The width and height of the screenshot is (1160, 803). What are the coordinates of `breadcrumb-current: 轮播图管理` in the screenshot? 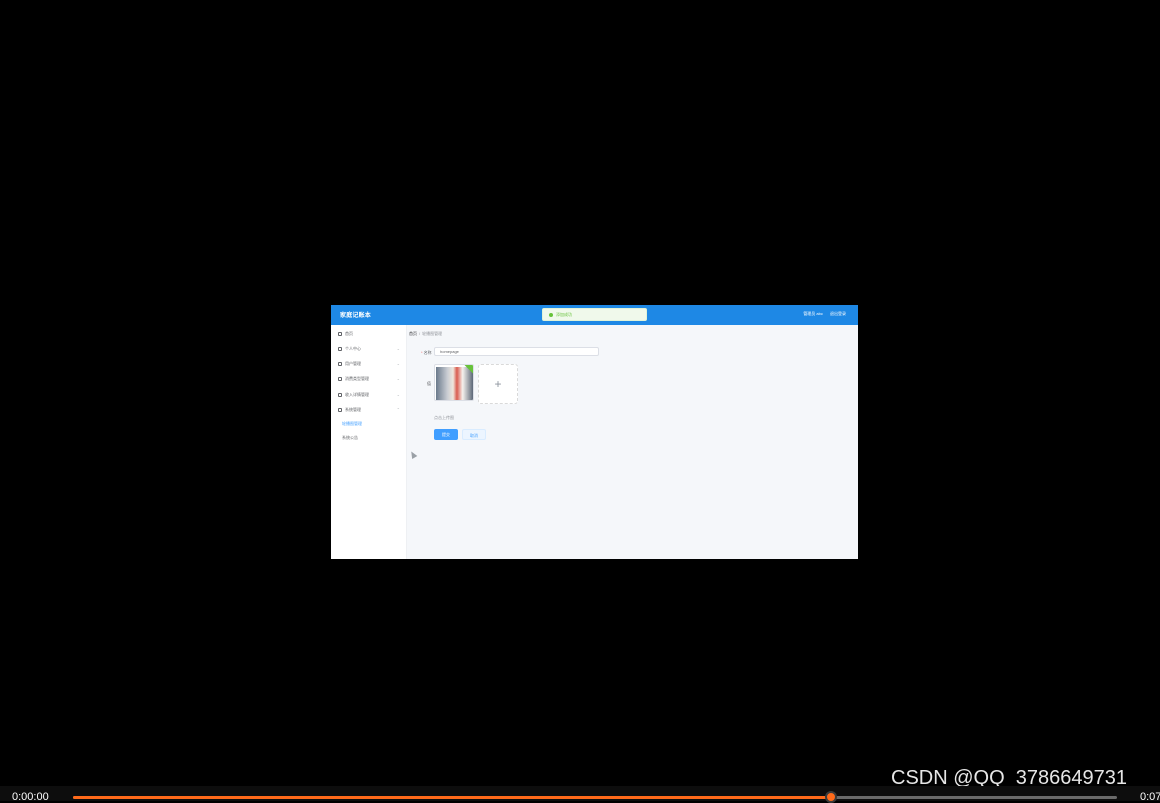 It's located at (432, 333).